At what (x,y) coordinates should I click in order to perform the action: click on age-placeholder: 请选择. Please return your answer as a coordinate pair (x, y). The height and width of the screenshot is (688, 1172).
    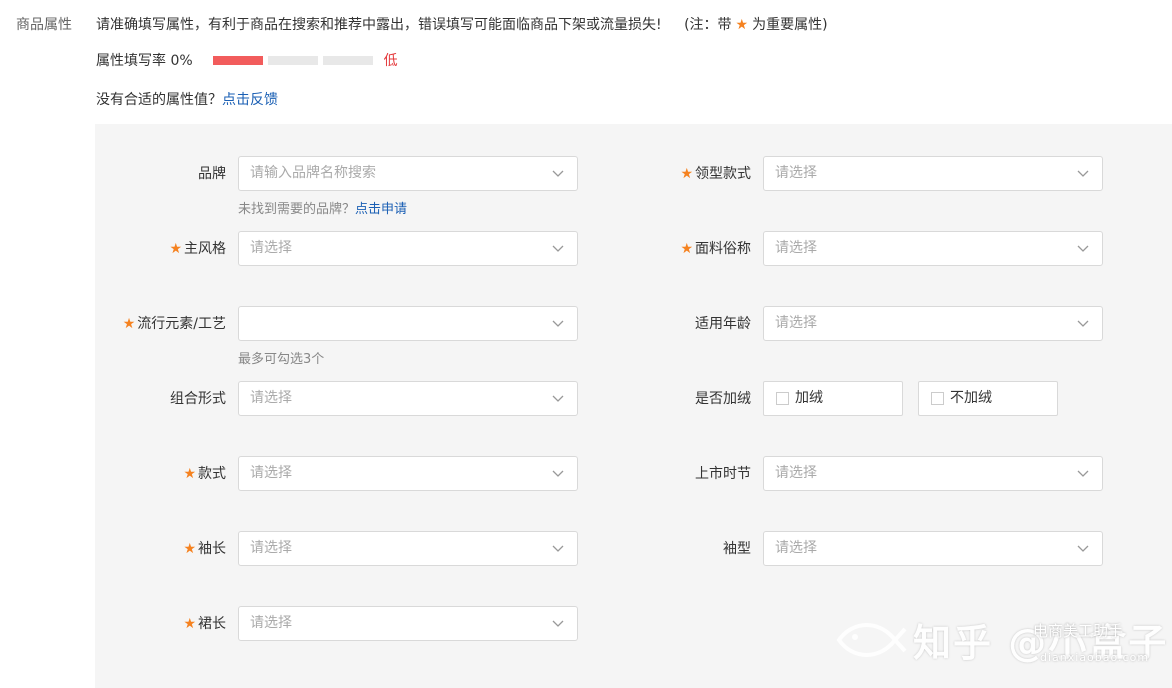
    Looking at the image, I should click on (796, 323).